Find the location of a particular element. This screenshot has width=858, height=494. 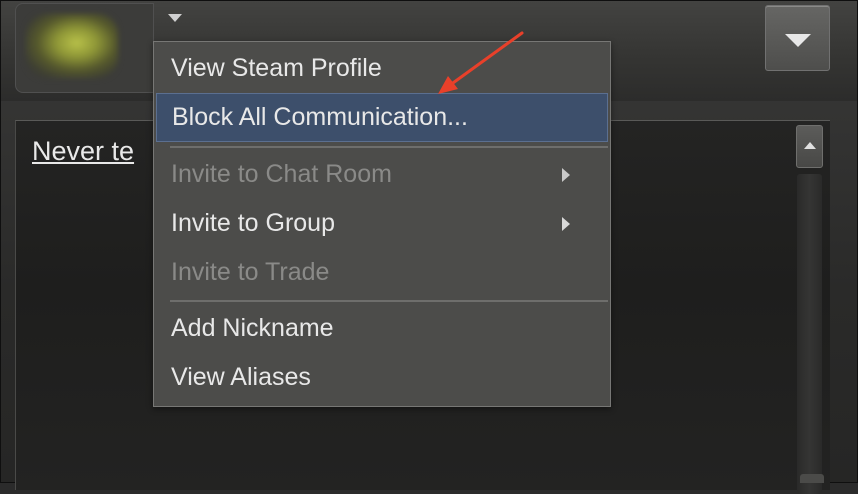

menu-item-label: Invite to Group is located at coordinates (253, 223).